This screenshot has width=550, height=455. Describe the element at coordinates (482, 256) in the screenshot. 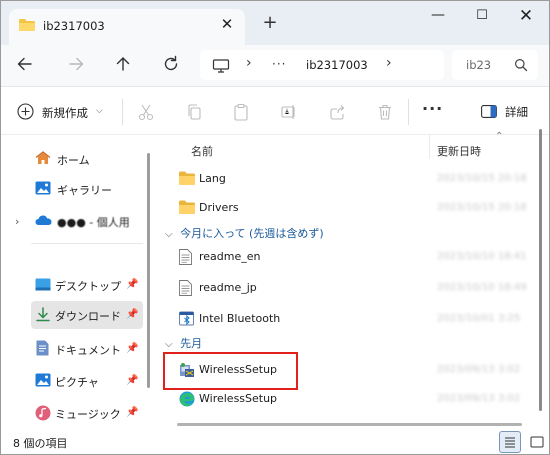

I see `file-modified: 2023/10/10 18:41` at that location.